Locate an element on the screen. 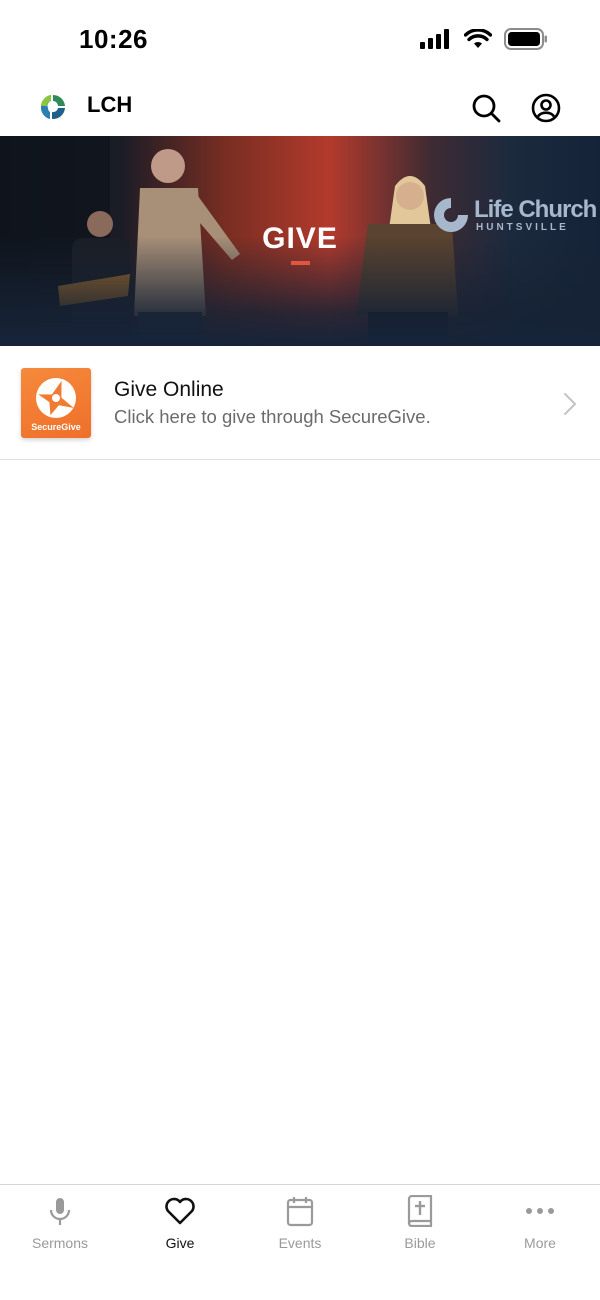 The width and height of the screenshot is (600, 1300). church-brand-name: Life Church is located at coordinates (535, 209).